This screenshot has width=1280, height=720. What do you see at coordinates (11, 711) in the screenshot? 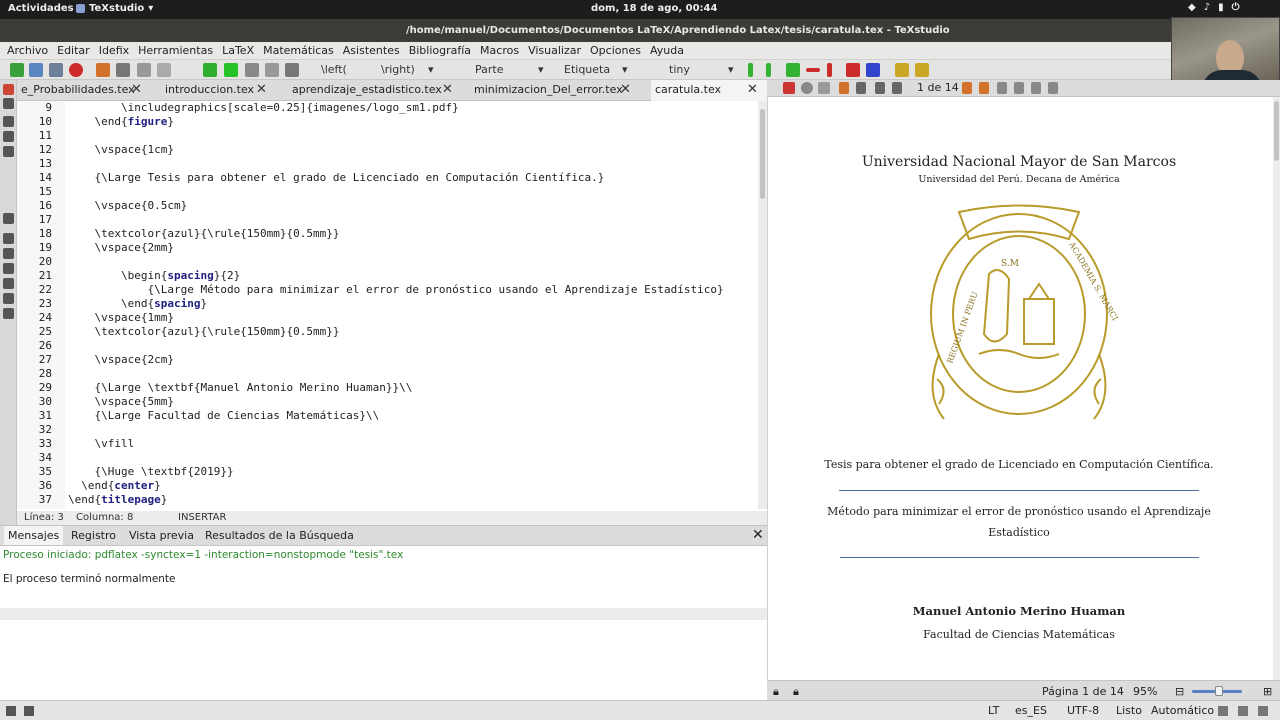
I see `panel-toggle-icon` at bounding box center [11, 711].